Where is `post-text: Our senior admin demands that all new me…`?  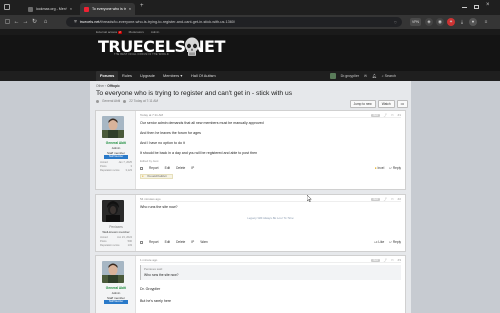 post-text: Our senior admin demands that all new me… is located at coordinates (202, 123).